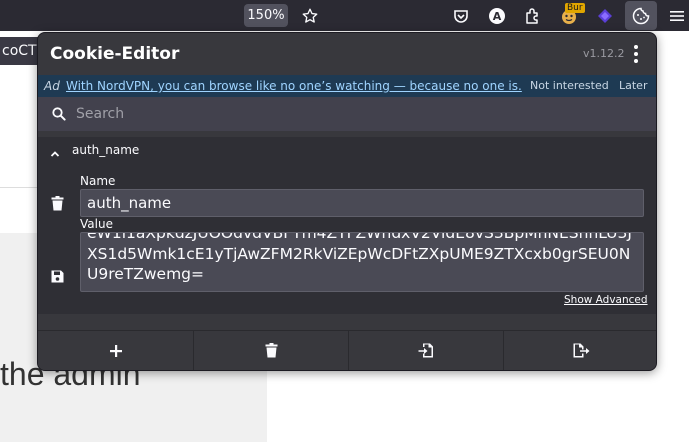 This screenshot has height=442, width=689. Describe the element at coordinates (55, 153) in the screenshot. I see `chevron-up-icon` at that location.